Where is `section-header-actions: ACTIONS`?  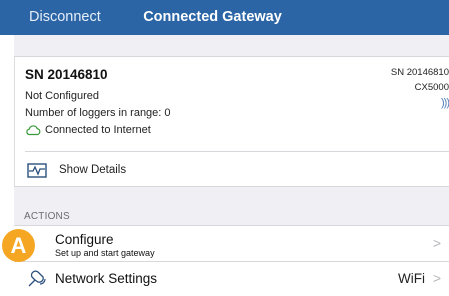 section-header-actions: ACTIONS is located at coordinates (47, 216).